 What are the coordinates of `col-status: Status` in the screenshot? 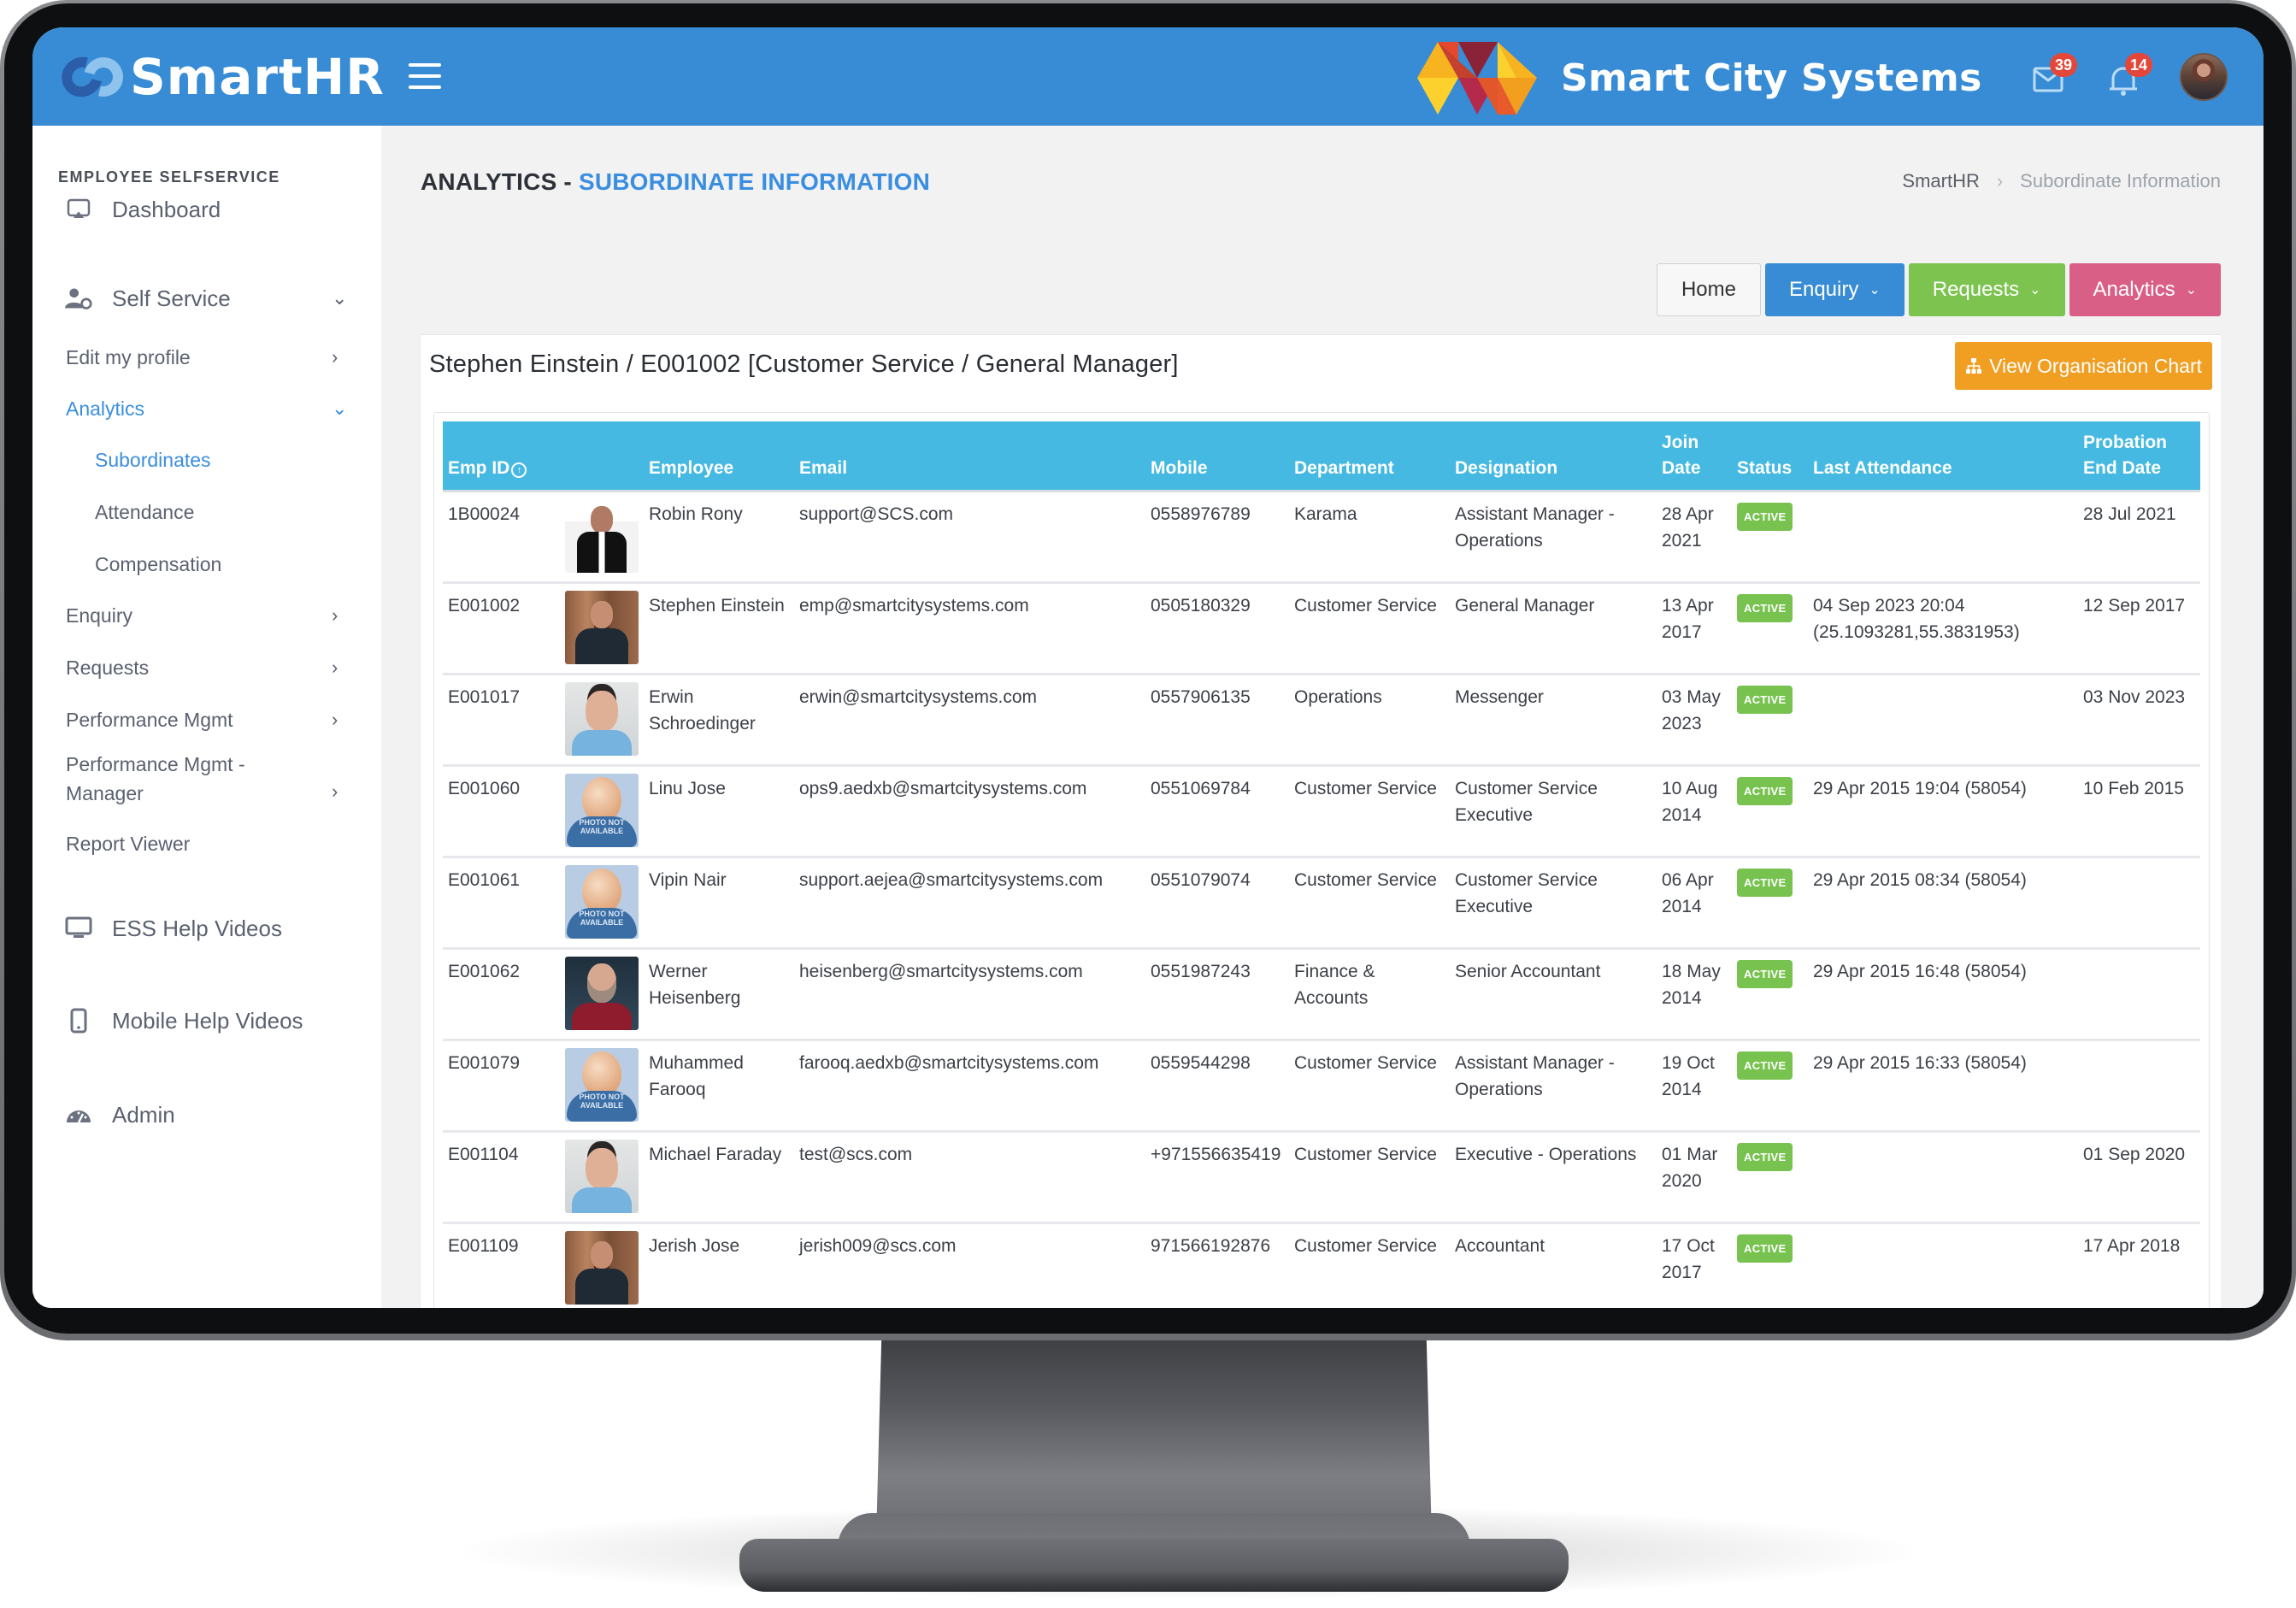 It's located at (1770, 456).